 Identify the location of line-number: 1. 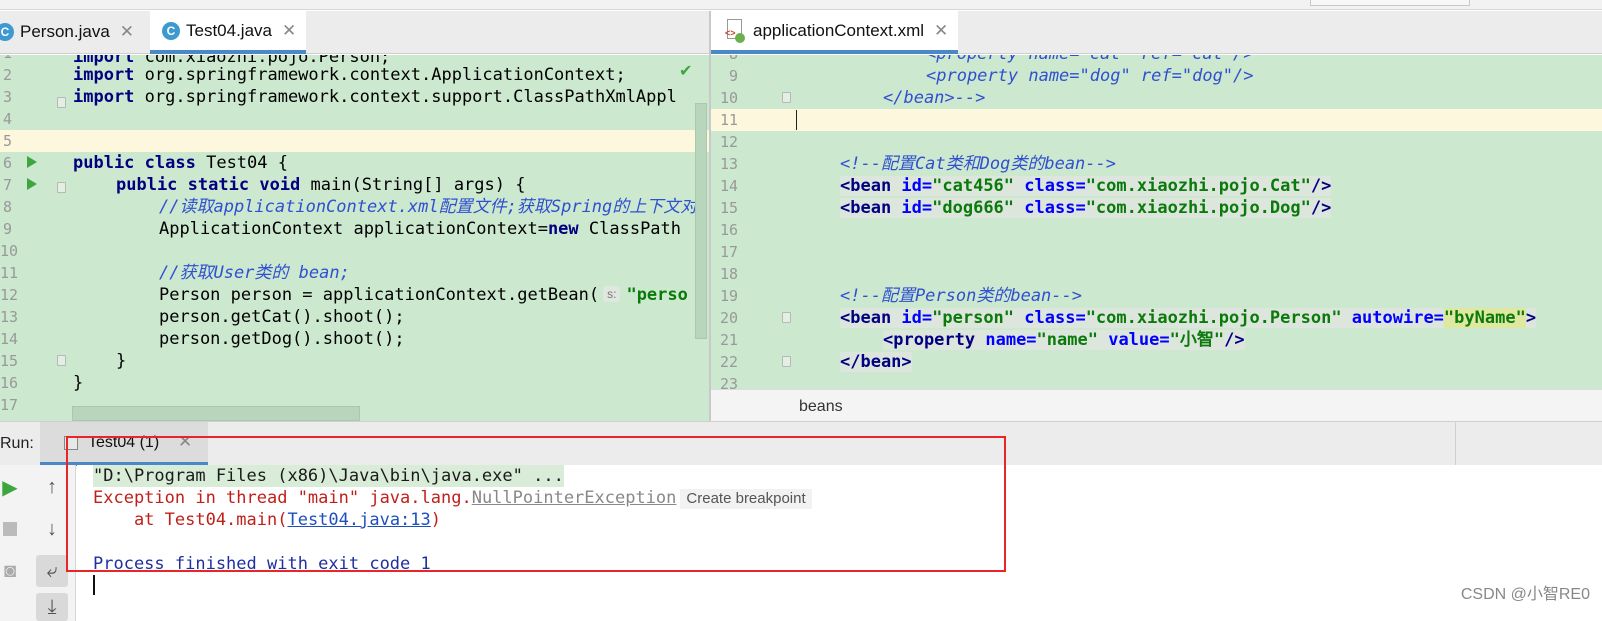
(6, 59).